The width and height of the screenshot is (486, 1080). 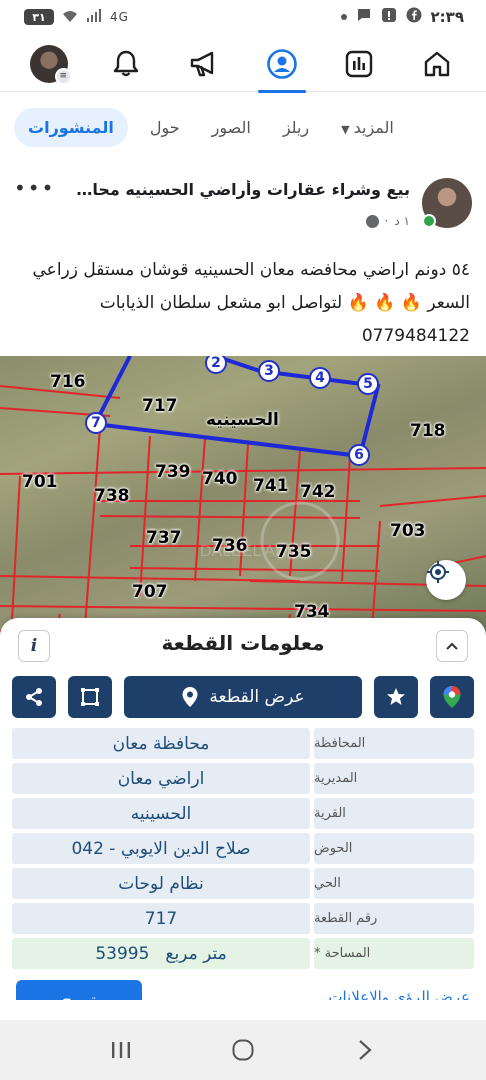 I want to click on profile-icon, so click(x=281, y=63).